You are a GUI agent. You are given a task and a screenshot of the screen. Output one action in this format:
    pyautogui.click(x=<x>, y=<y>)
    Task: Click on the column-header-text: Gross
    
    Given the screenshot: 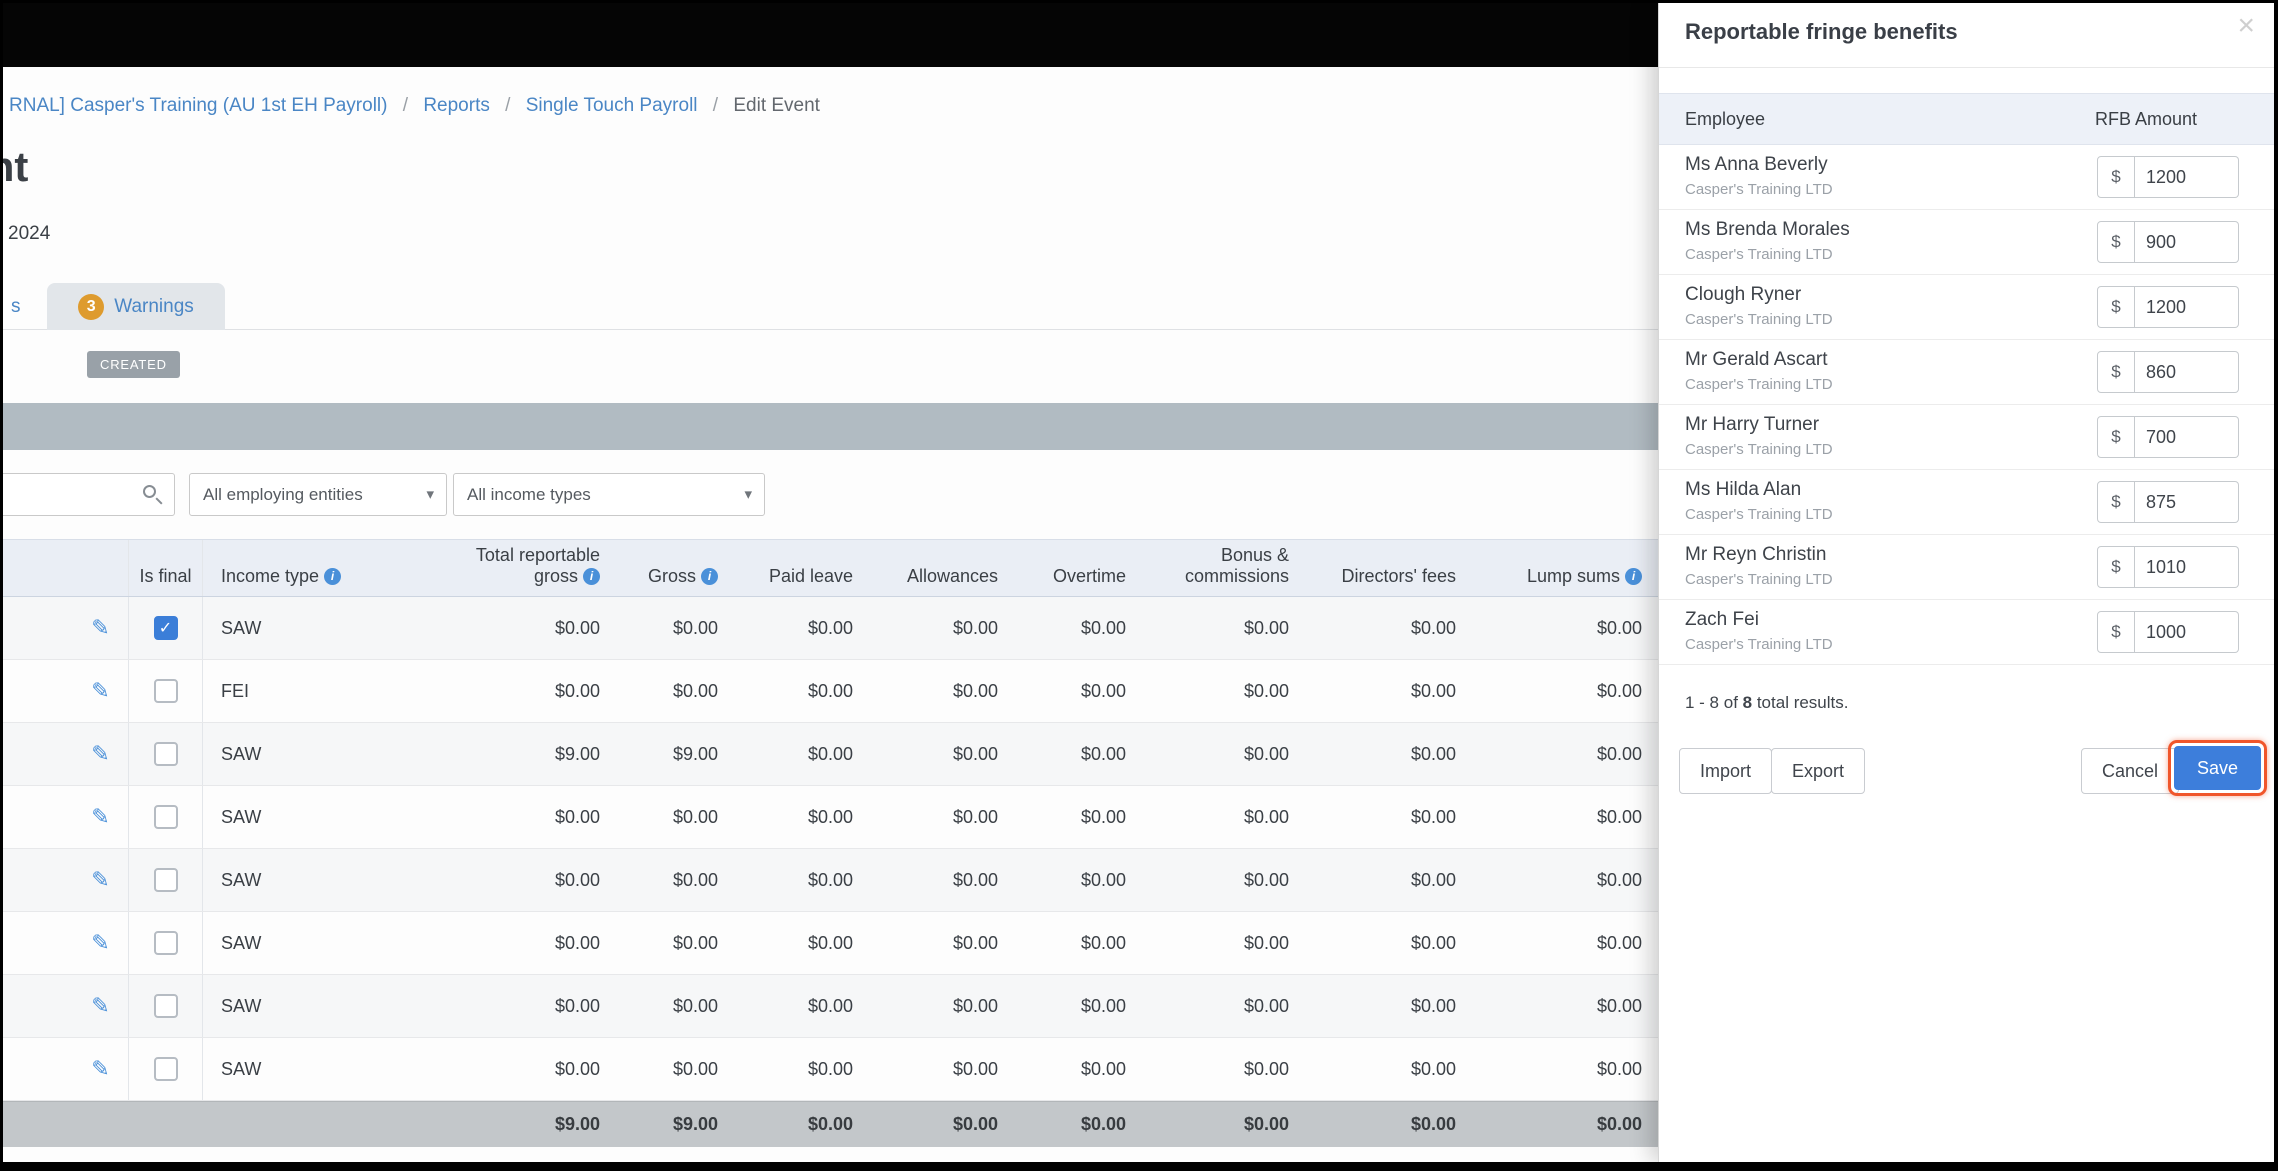 What is the action you would take?
    pyautogui.click(x=671, y=576)
    